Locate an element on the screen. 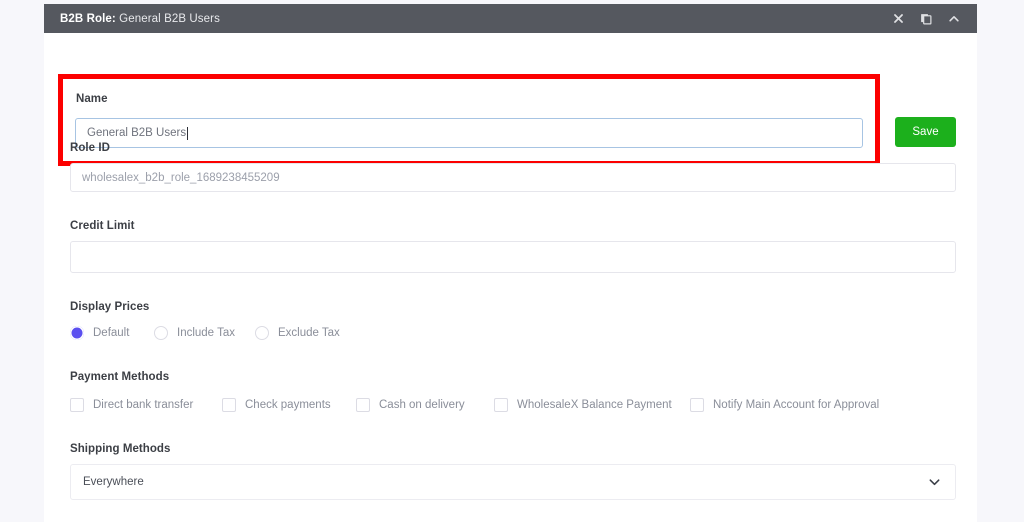 This screenshot has height=522, width=1024. checkbox-wholesalex-balance-payment: WholesaleX Balance Payment is located at coordinates (592, 405).